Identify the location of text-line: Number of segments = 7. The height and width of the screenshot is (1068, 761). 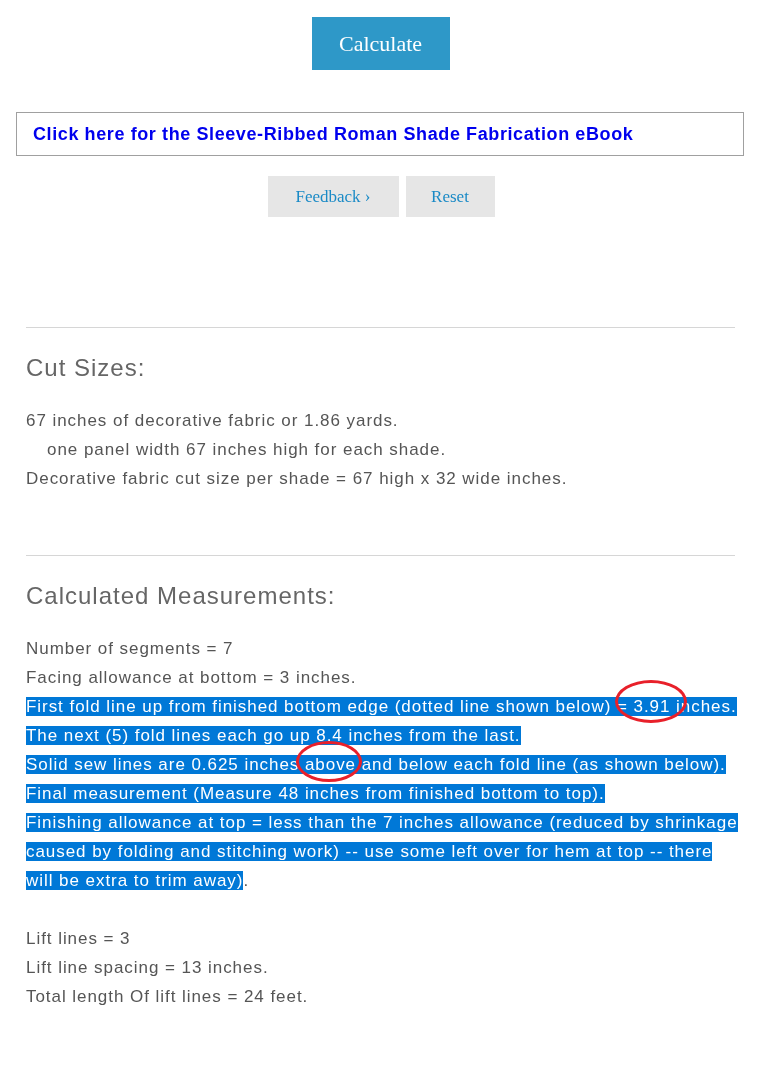
(130, 649).